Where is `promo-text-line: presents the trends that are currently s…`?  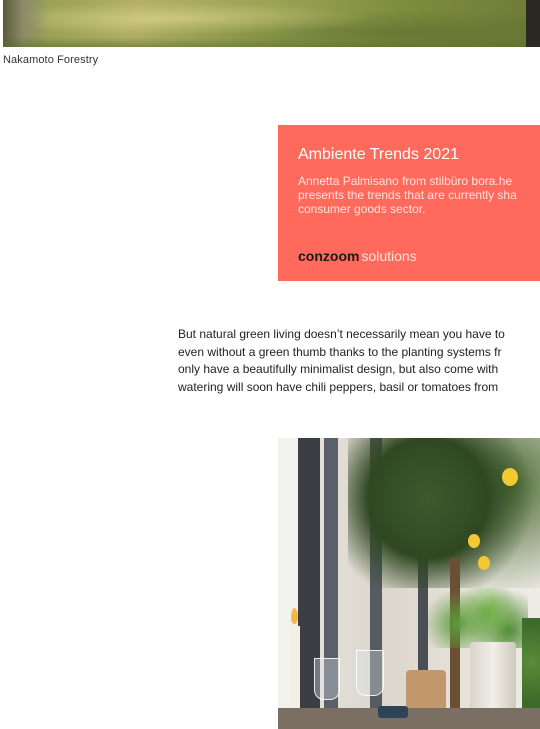 promo-text-line: presents the trends that are currently s… is located at coordinates (407, 195).